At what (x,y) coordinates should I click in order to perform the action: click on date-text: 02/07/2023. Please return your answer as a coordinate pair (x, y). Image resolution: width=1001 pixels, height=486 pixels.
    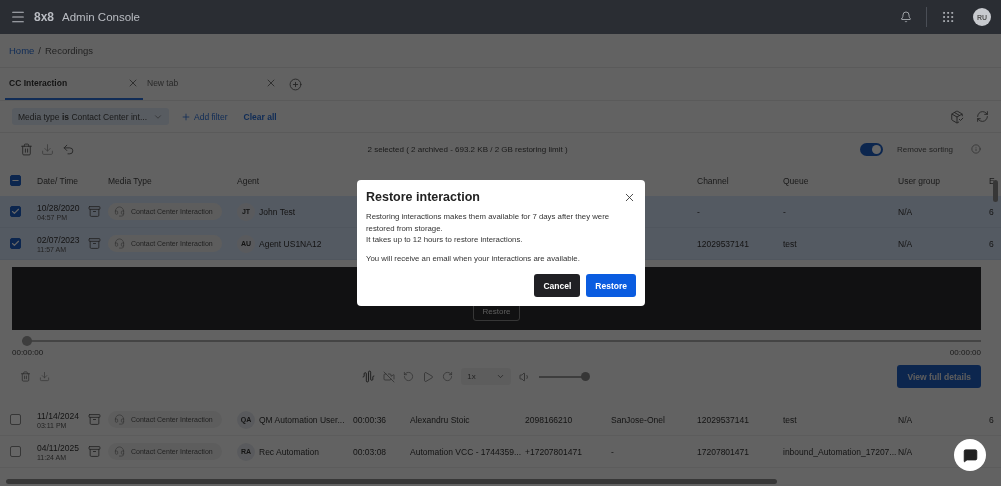
    Looking at the image, I should click on (59, 239).